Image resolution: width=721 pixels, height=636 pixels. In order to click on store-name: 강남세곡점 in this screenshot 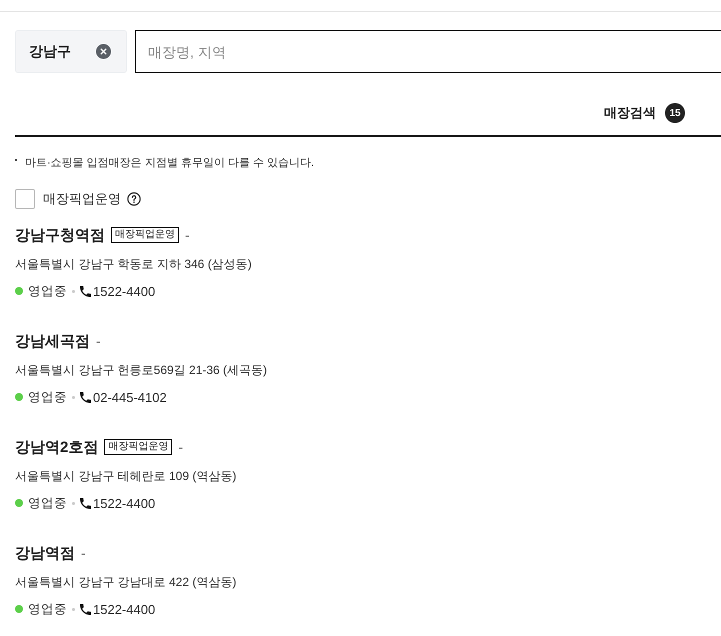, I will do `click(52, 341)`.